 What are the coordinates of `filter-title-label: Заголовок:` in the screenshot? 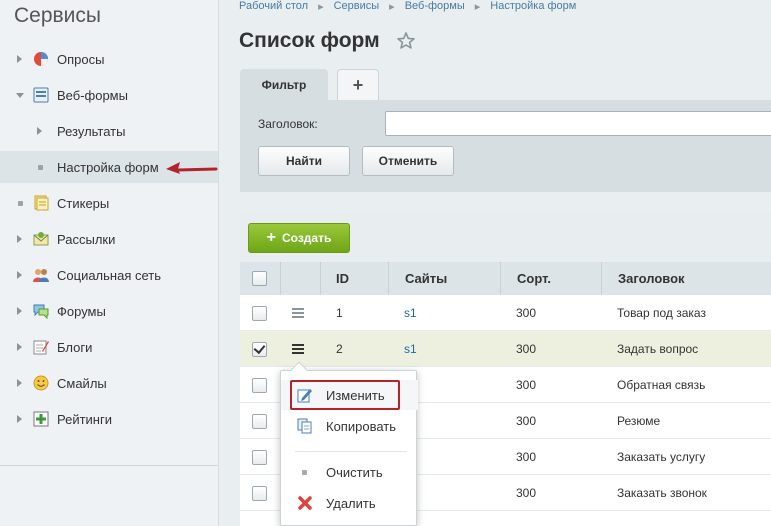 It's located at (288, 124).